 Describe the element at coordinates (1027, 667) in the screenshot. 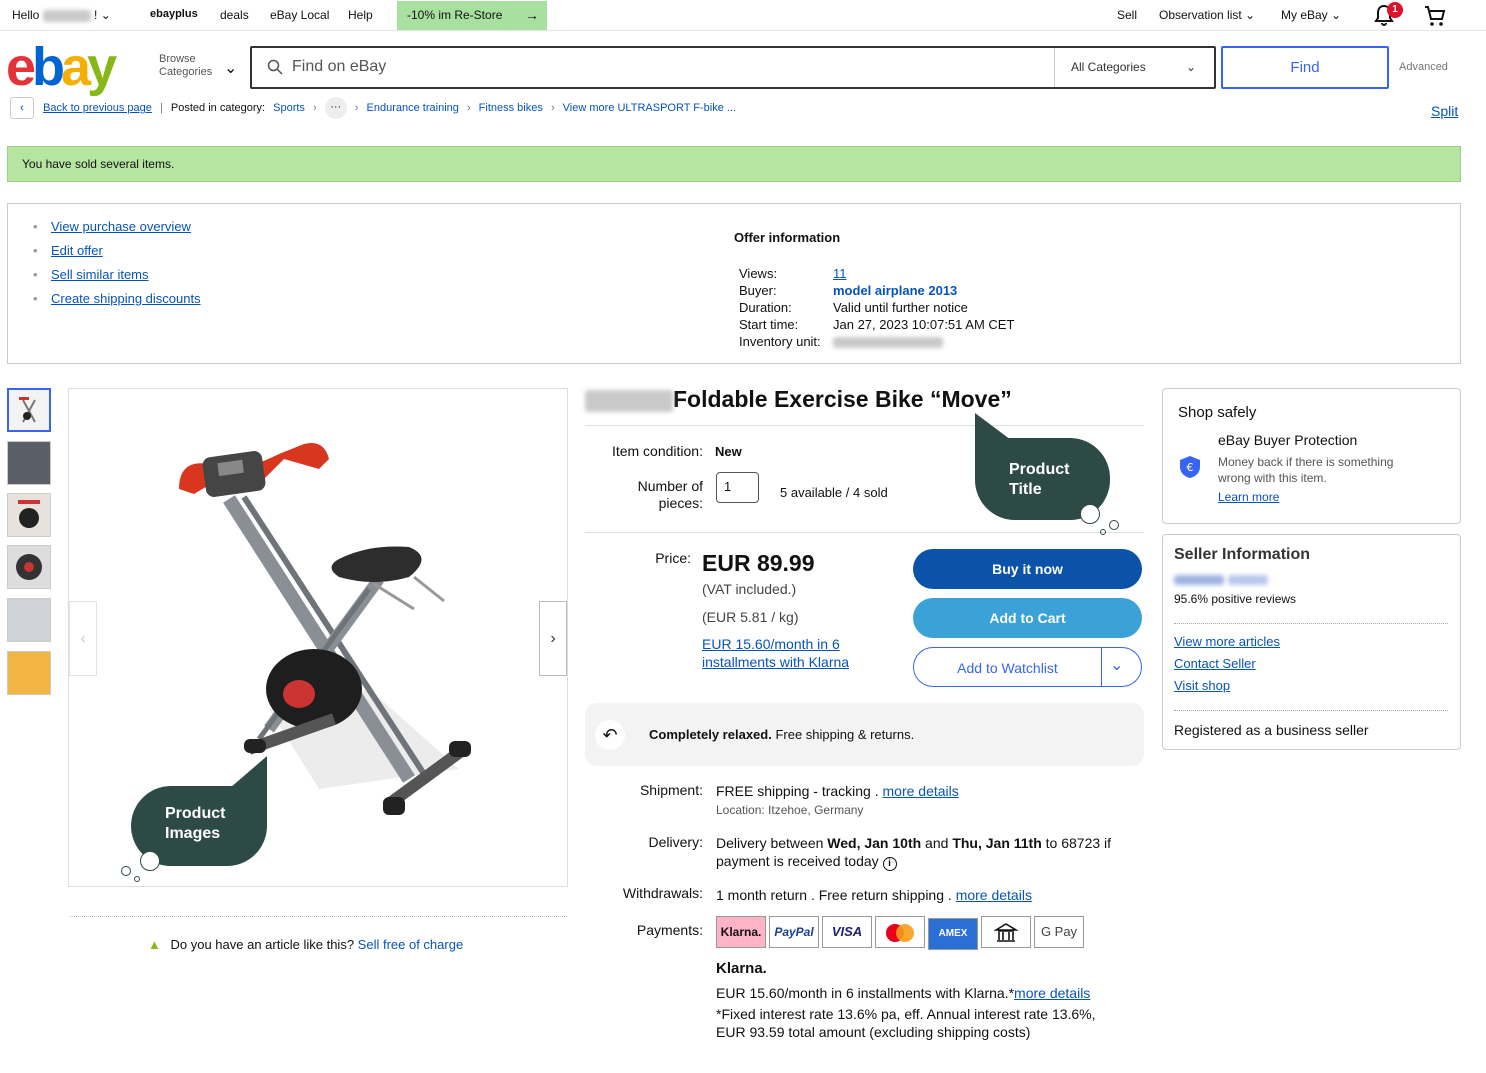

I see `add-to-watchlist-button: Add to Watchlist` at that location.